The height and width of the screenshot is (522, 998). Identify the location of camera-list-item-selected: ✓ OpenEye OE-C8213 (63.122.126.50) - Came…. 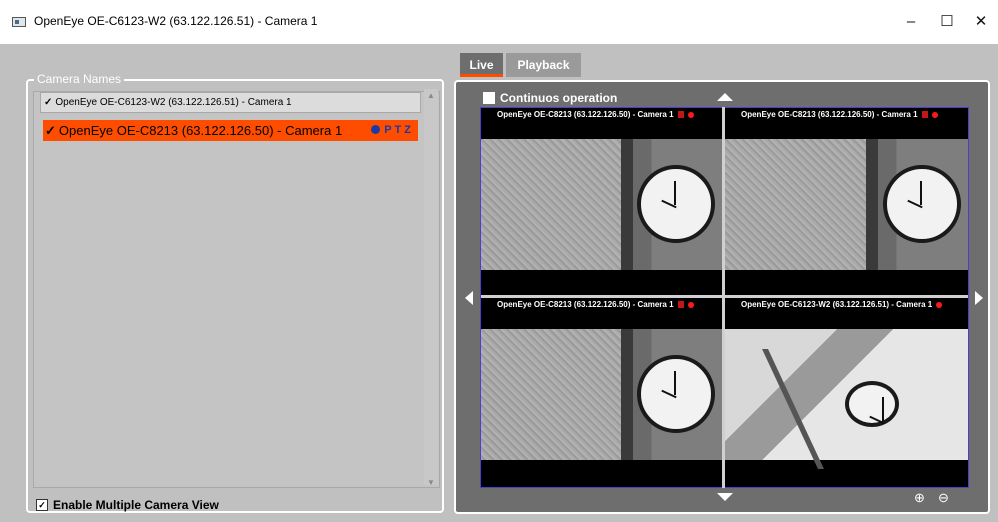
(230, 130).